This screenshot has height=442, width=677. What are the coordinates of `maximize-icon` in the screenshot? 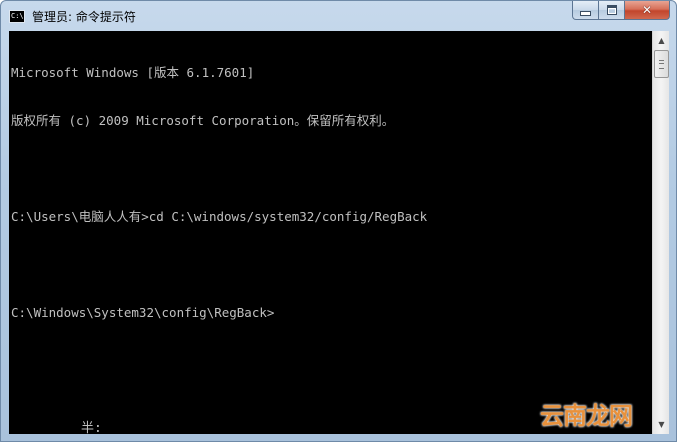 It's located at (611, 10).